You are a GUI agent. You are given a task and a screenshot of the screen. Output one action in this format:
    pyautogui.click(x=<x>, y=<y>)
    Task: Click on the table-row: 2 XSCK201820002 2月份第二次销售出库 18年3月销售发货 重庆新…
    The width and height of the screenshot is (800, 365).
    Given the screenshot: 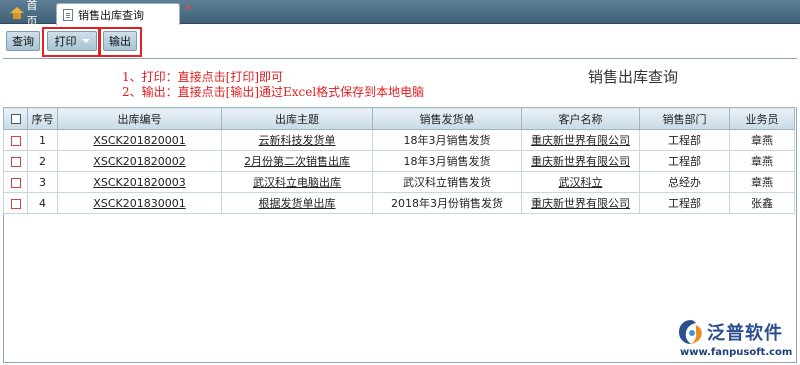 What is the action you would take?
    pyautogui.click(x=399, y=161)
    